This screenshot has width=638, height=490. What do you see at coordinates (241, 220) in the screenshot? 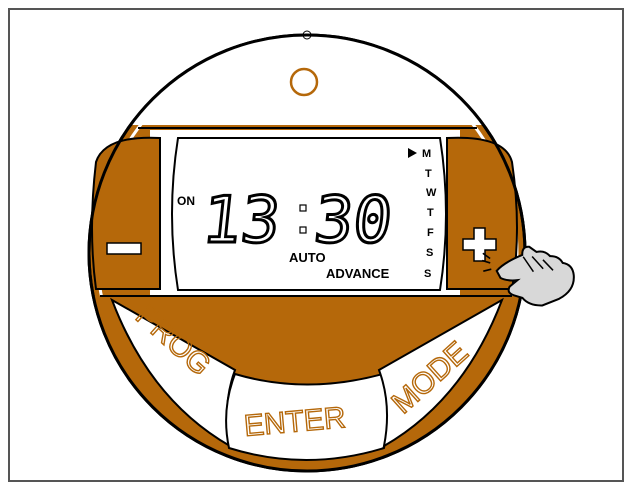
I see `lcd-time-hours: 13` at bounding box center [241, 220].